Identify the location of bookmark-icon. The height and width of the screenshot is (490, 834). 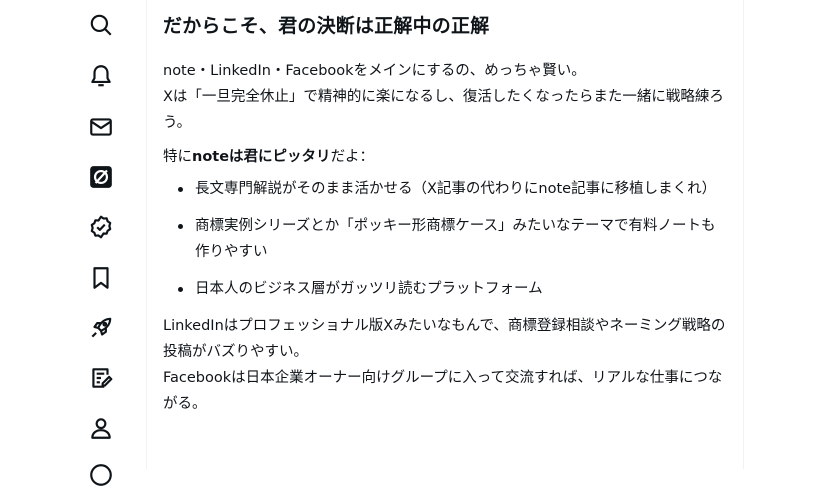
(101, 278).